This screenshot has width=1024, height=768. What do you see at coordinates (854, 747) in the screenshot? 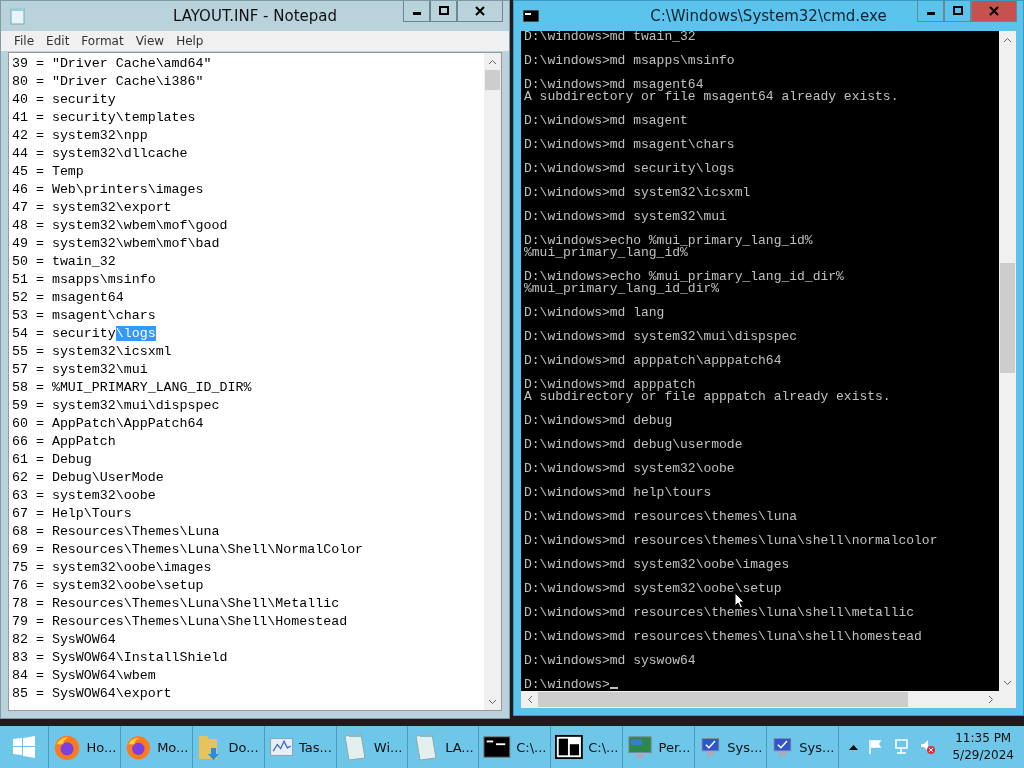
I see `show-hidden-icons-icon` at bounding box center [854, 747].